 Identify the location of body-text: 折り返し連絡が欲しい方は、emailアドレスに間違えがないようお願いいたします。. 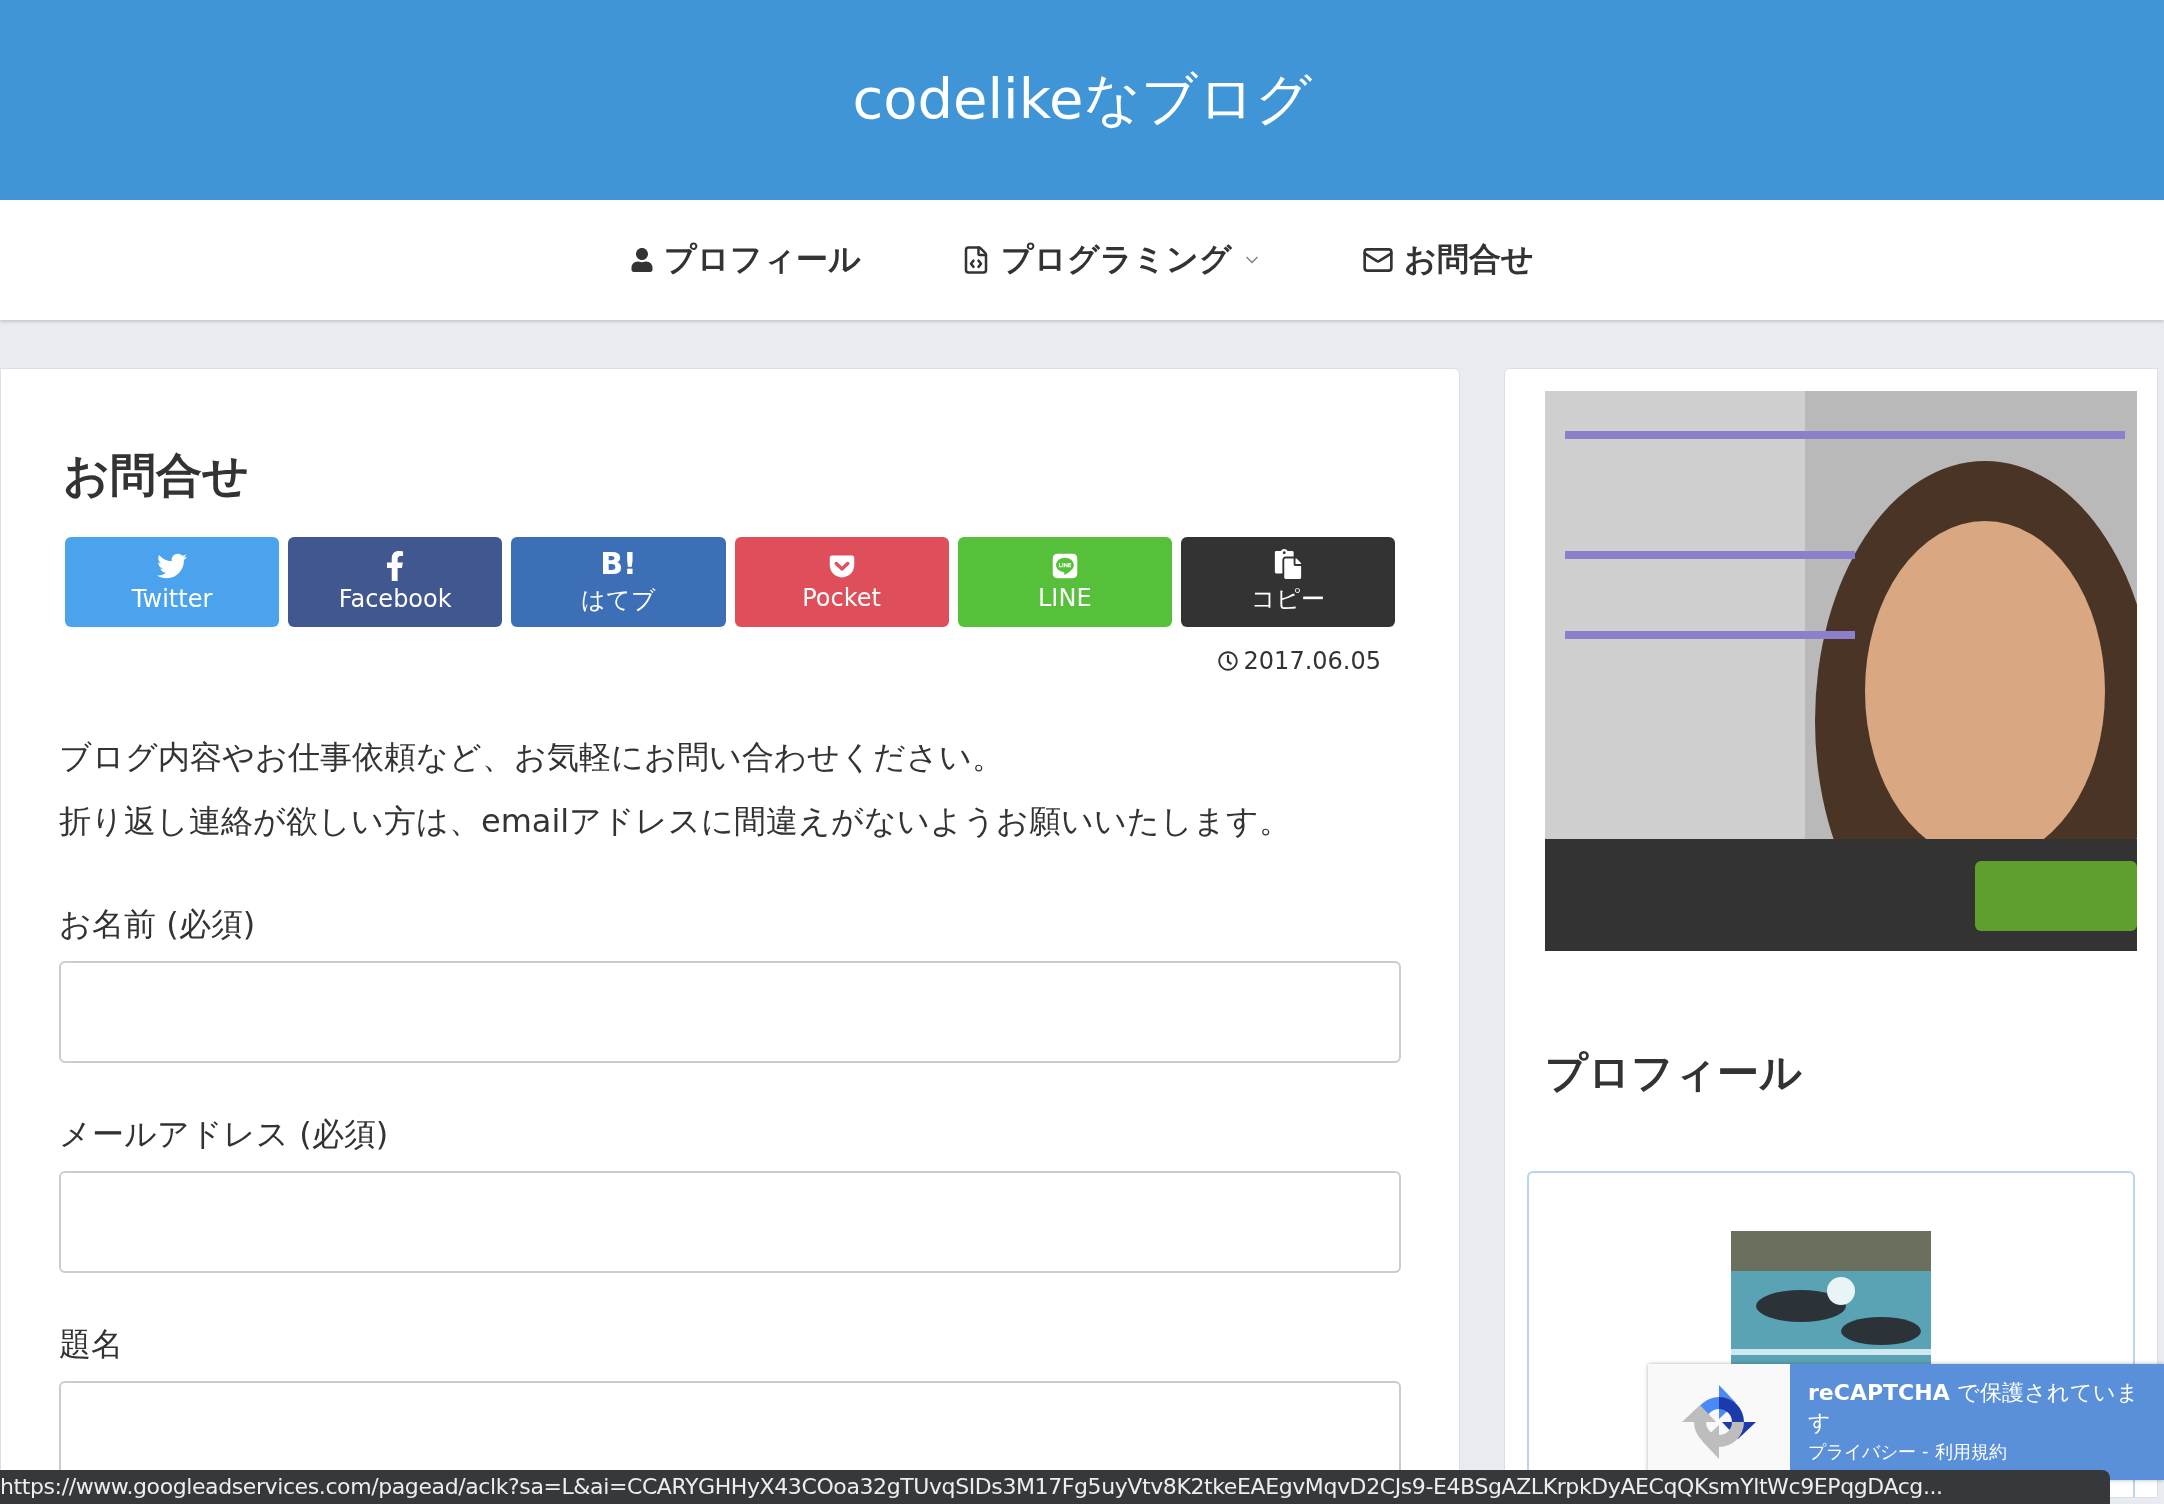
(676, 821).